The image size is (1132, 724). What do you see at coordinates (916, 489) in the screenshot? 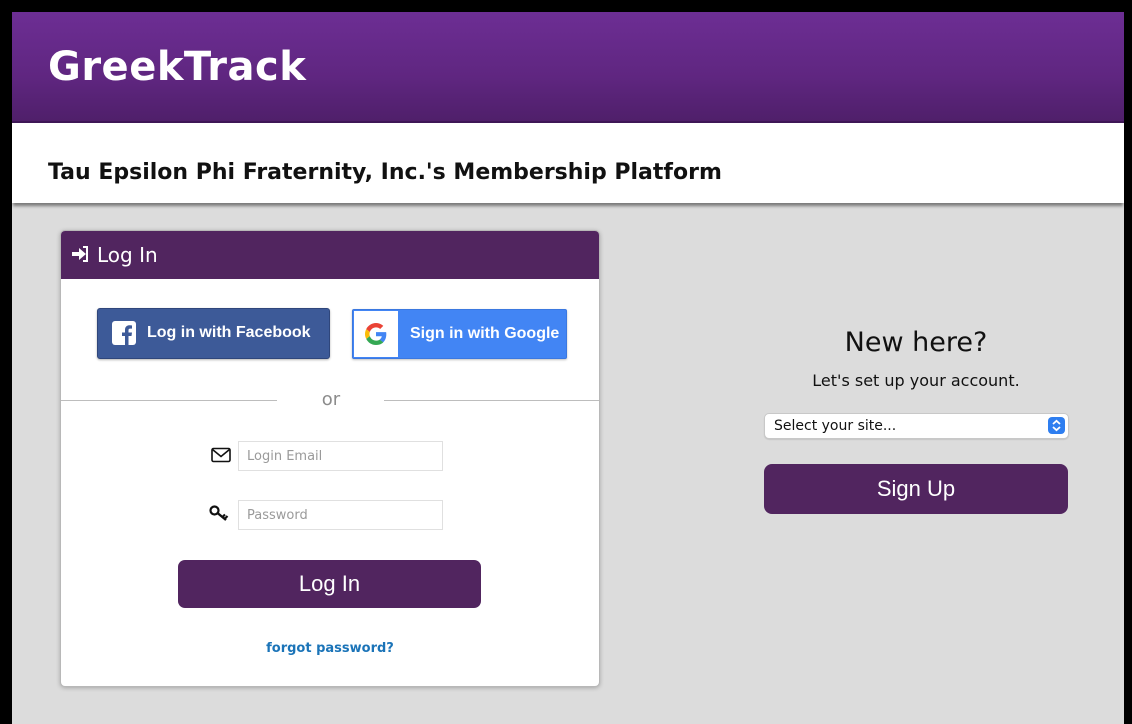
I see `sign-up-button: Sign Up` at bounding box center [916, 489].